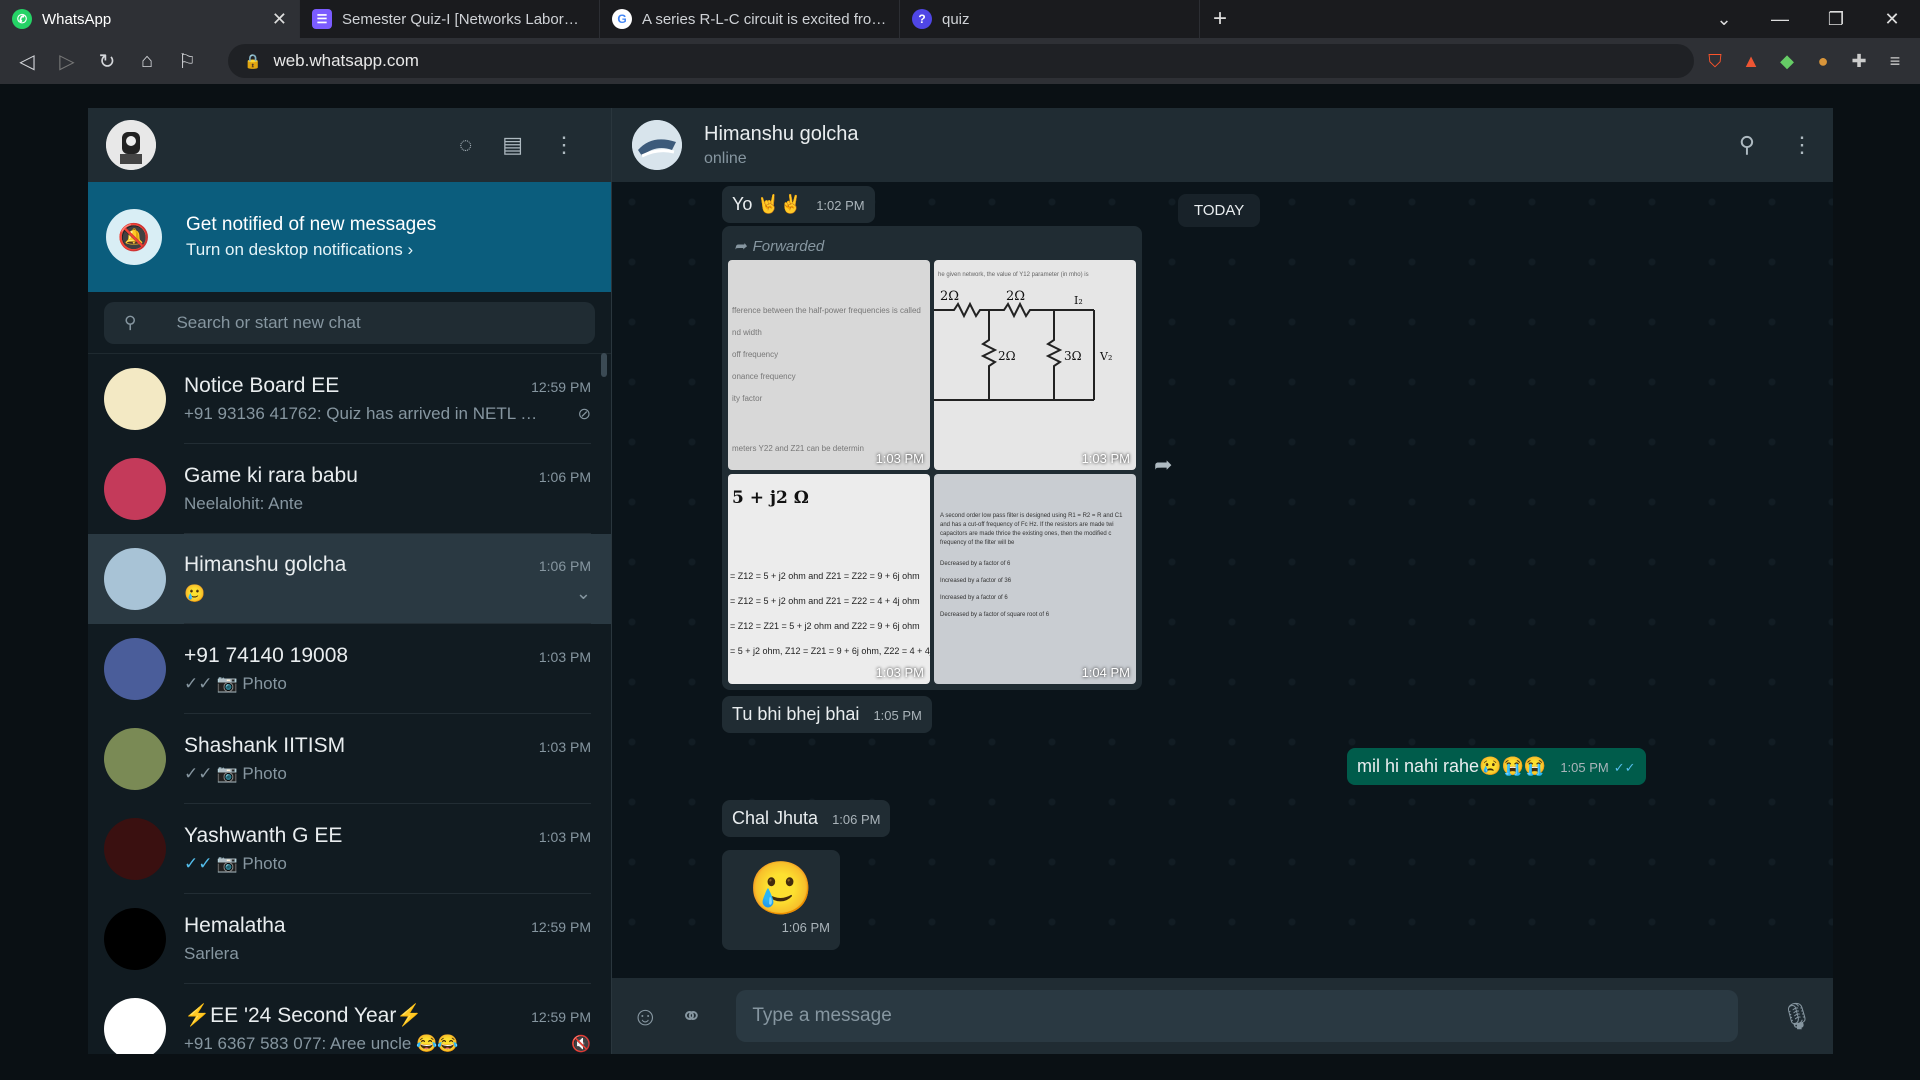  Describe the element at coordinates (512, 145) in the screenshot. I see `new-chat-icon: ▤` at that location.